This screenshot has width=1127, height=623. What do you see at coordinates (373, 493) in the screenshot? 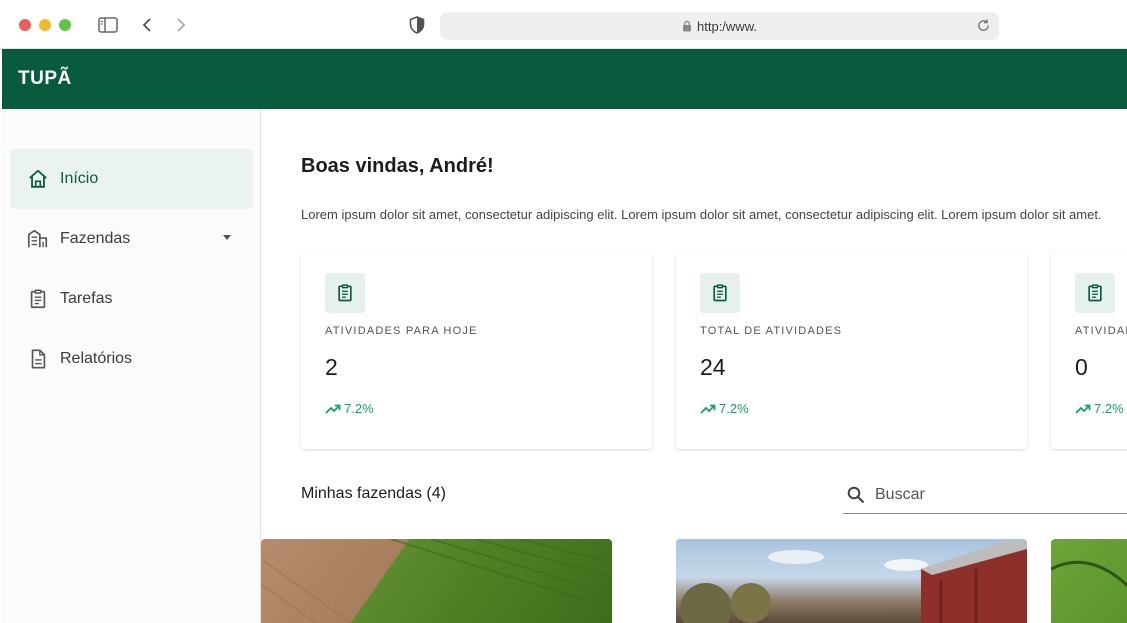
I see `farms-section-title: Minhas fazendas (4)` at bounding box center [373, 493].